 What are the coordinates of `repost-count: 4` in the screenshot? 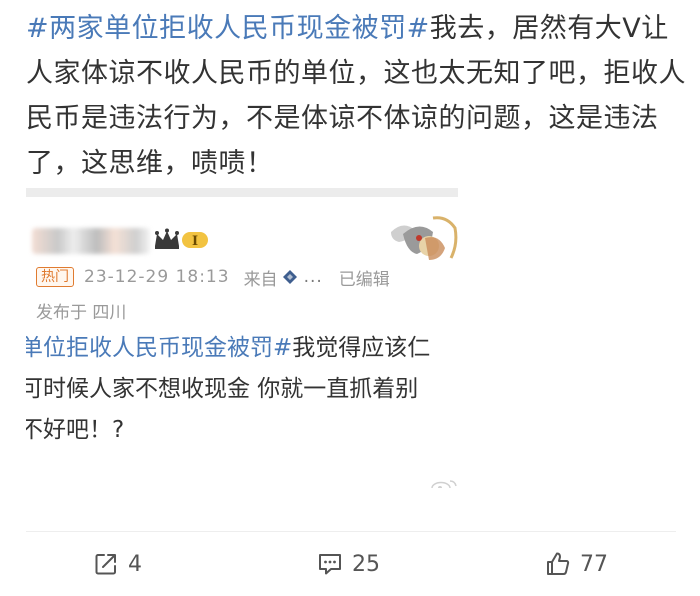 It's located at (135, 564).